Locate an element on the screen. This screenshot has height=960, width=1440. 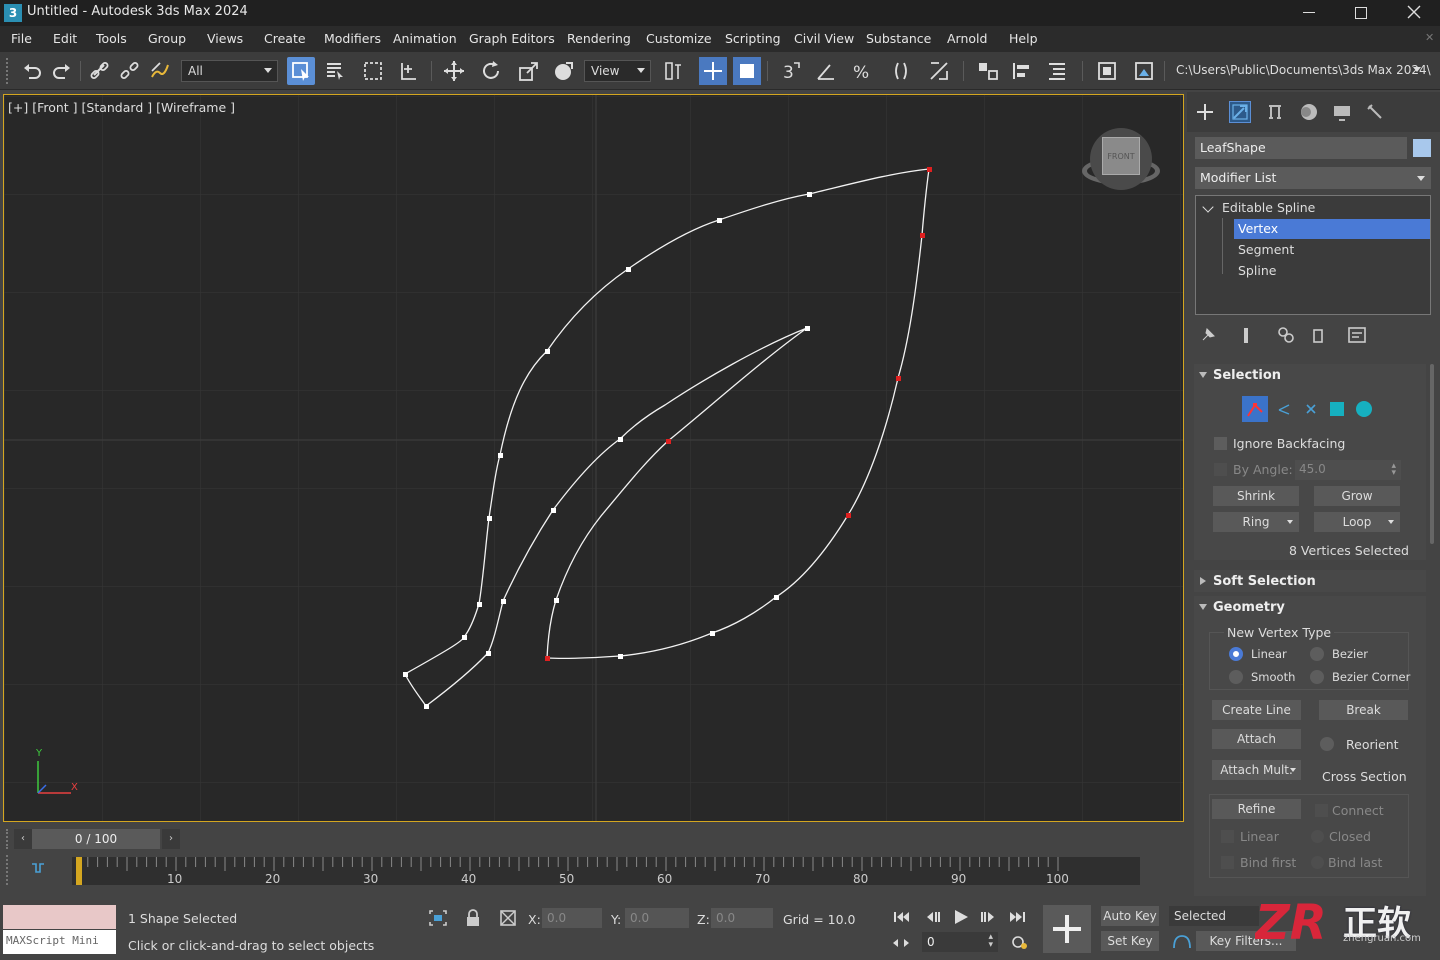
stack-level-segment: Segment is located at coordinates (1266, 249).